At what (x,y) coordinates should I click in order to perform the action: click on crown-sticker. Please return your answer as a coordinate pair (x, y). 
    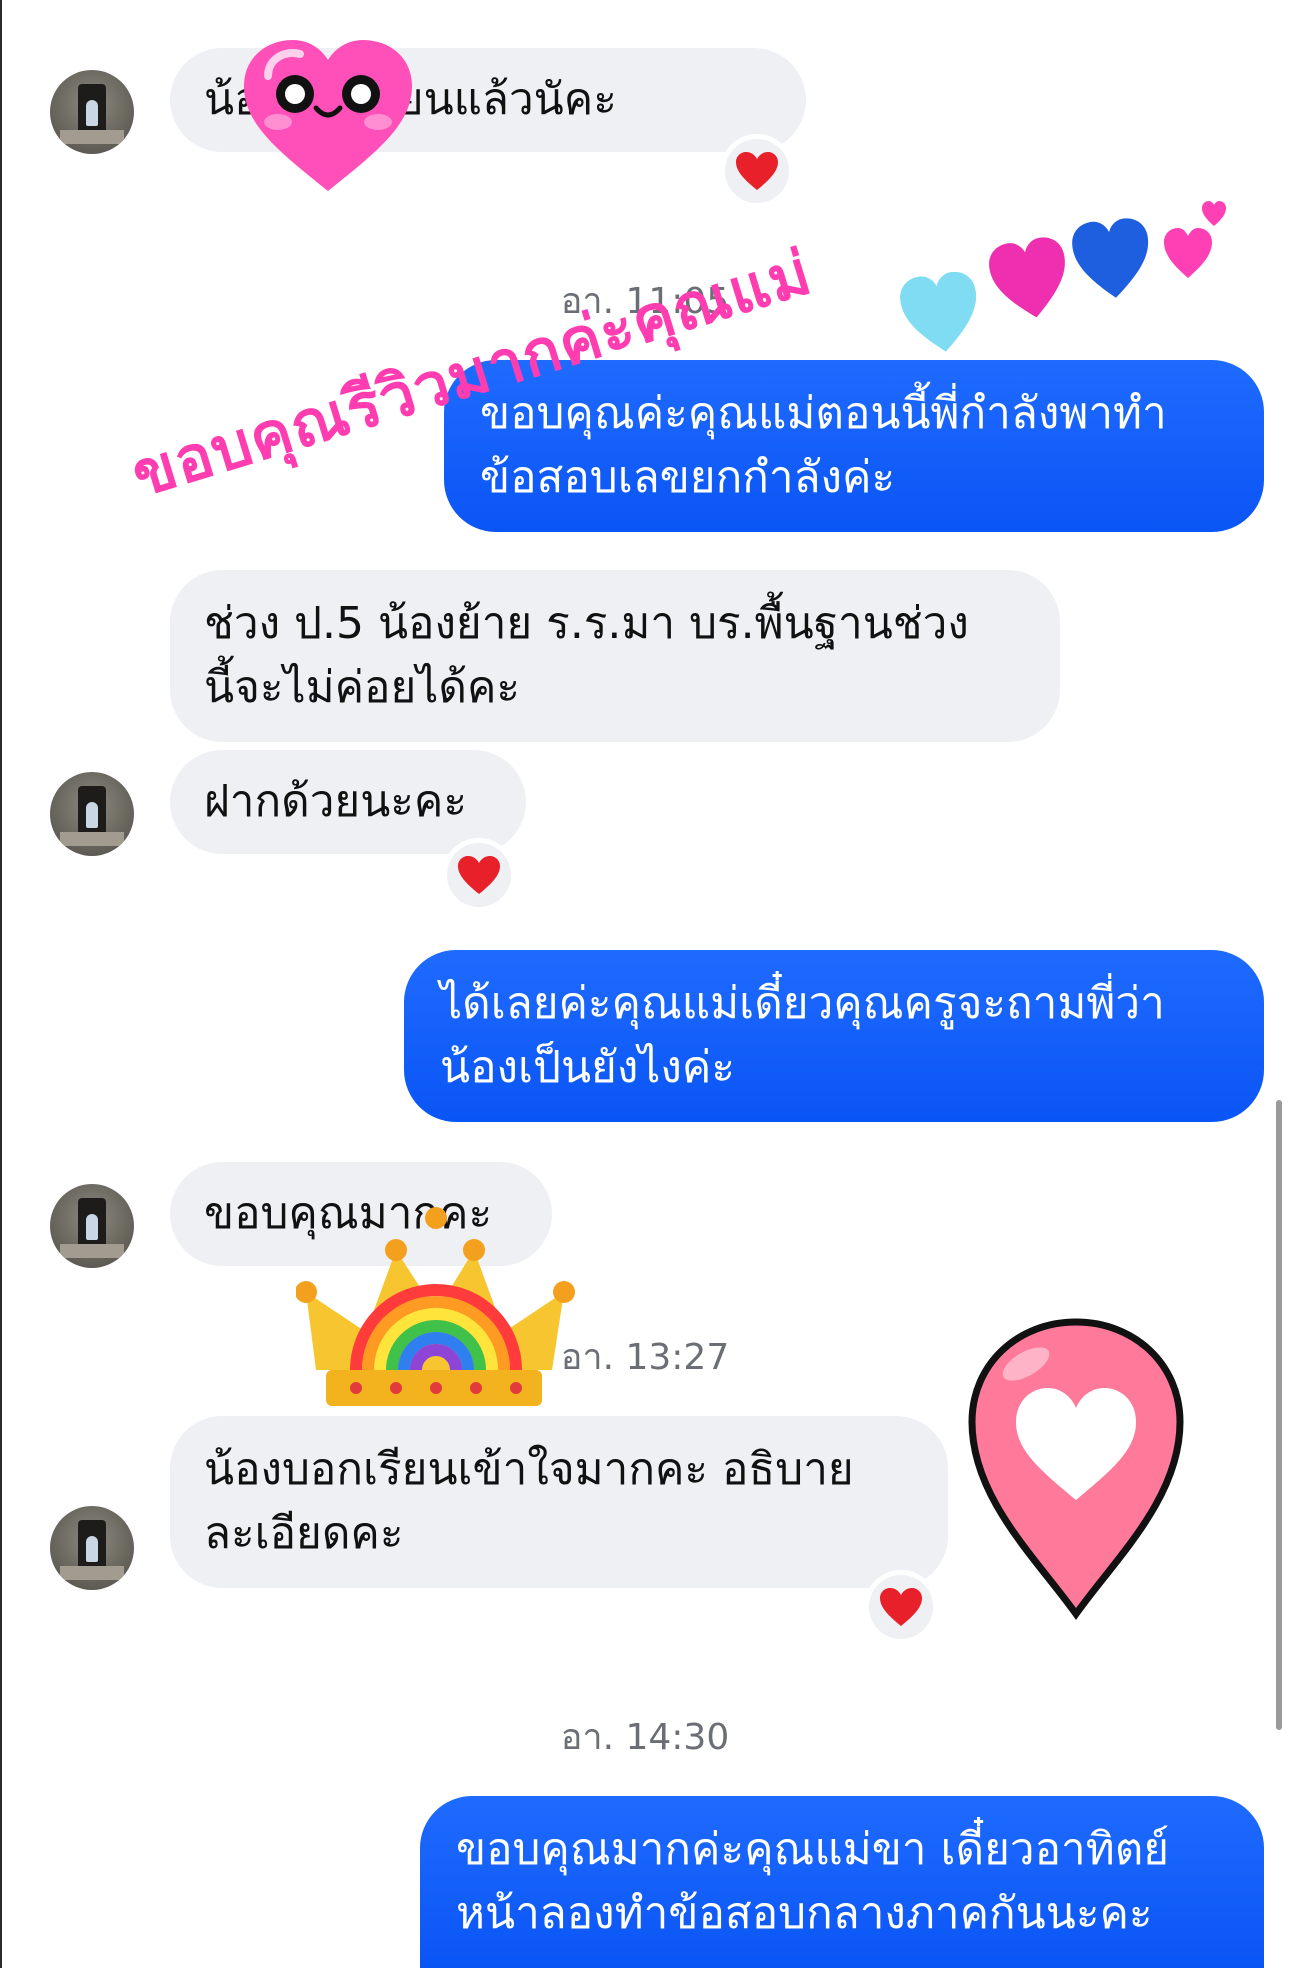
    Looking at the image, I should click on (435, 1306).